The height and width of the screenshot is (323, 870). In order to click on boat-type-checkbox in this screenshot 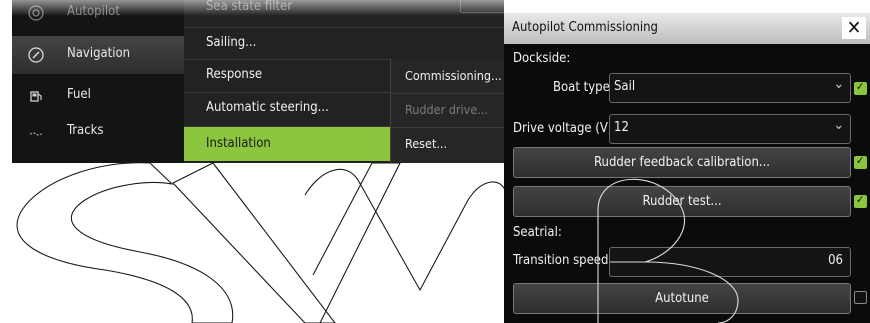, I will do `click(860, 87)`.